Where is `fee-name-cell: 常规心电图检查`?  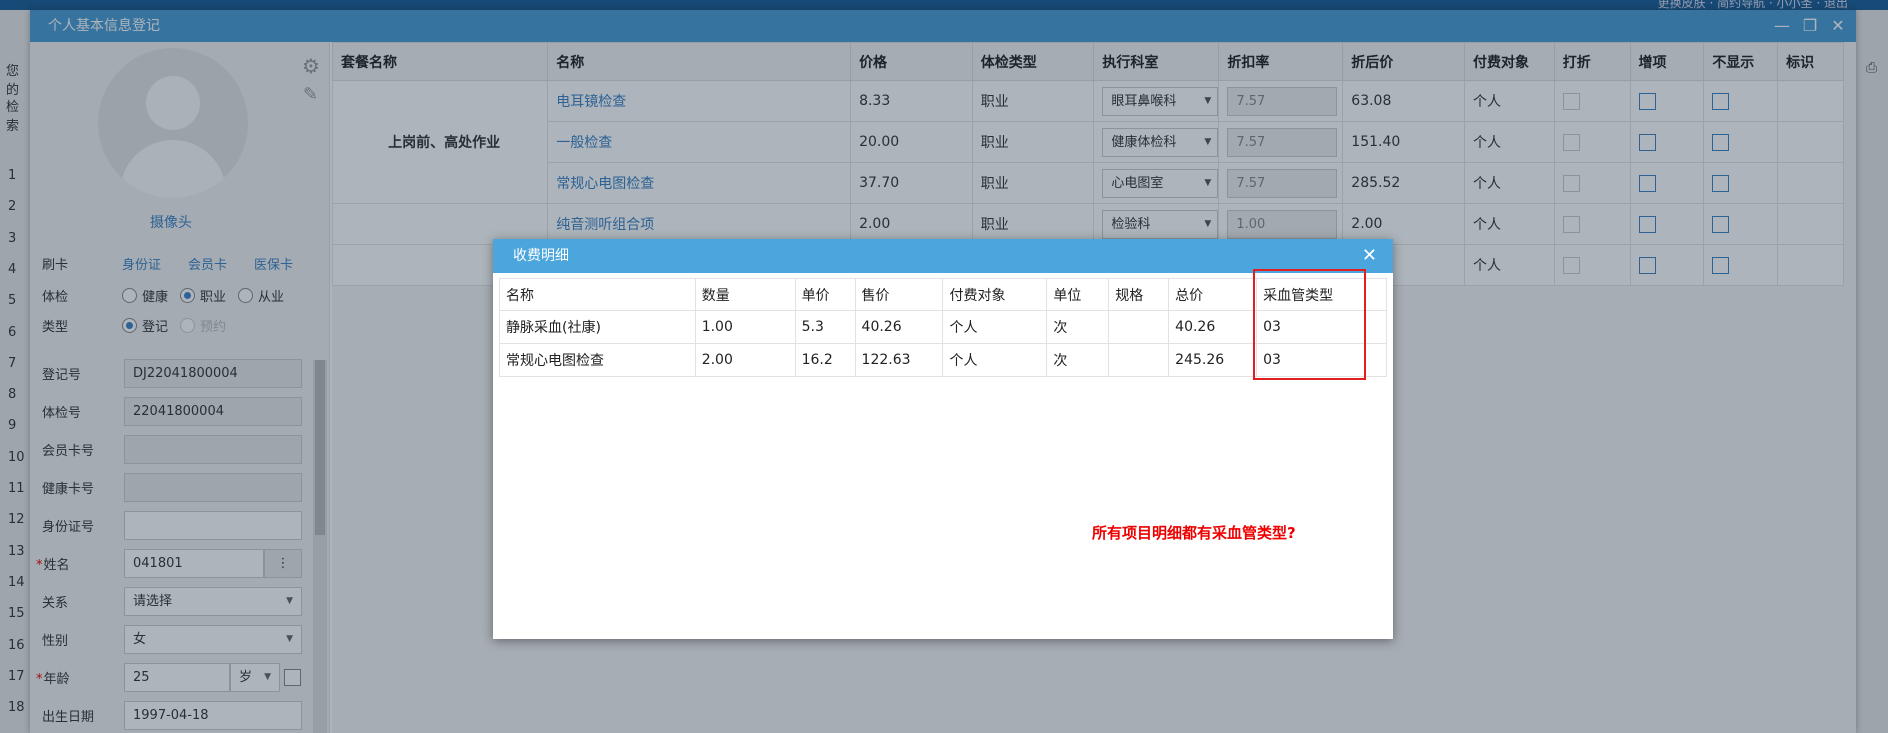
fee-name-cell: 常规心电图检查 is located at coordinates (597, 360).